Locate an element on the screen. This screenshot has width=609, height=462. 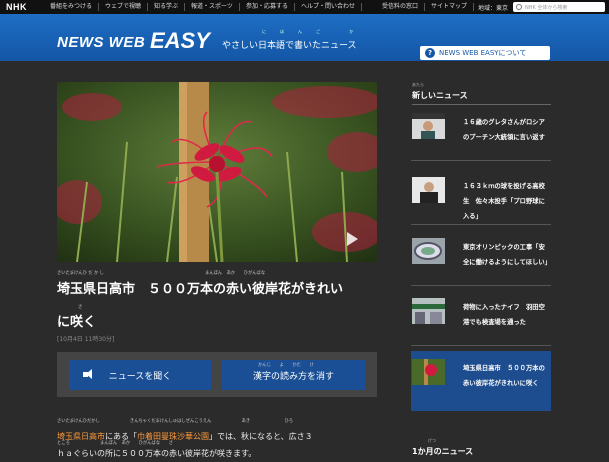
hide-kanji-reading-button: かんじ よ かた け 漢字の読み方を消す is located at coordinates (293, 375).